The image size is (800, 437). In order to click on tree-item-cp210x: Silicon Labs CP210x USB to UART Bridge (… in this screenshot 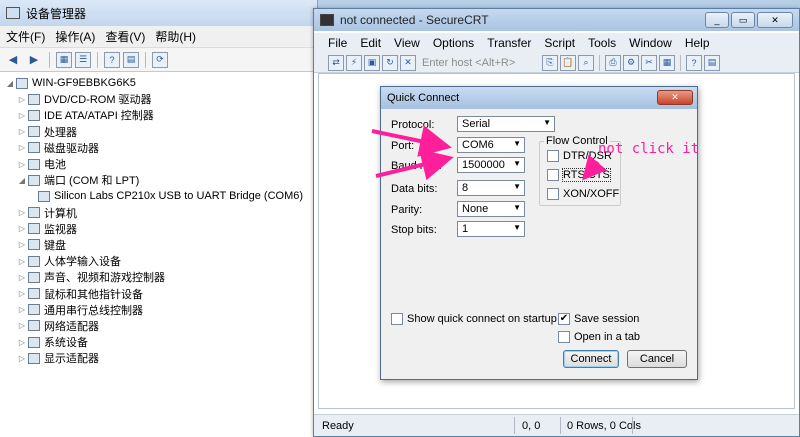, I will do `click(160, 196)`.